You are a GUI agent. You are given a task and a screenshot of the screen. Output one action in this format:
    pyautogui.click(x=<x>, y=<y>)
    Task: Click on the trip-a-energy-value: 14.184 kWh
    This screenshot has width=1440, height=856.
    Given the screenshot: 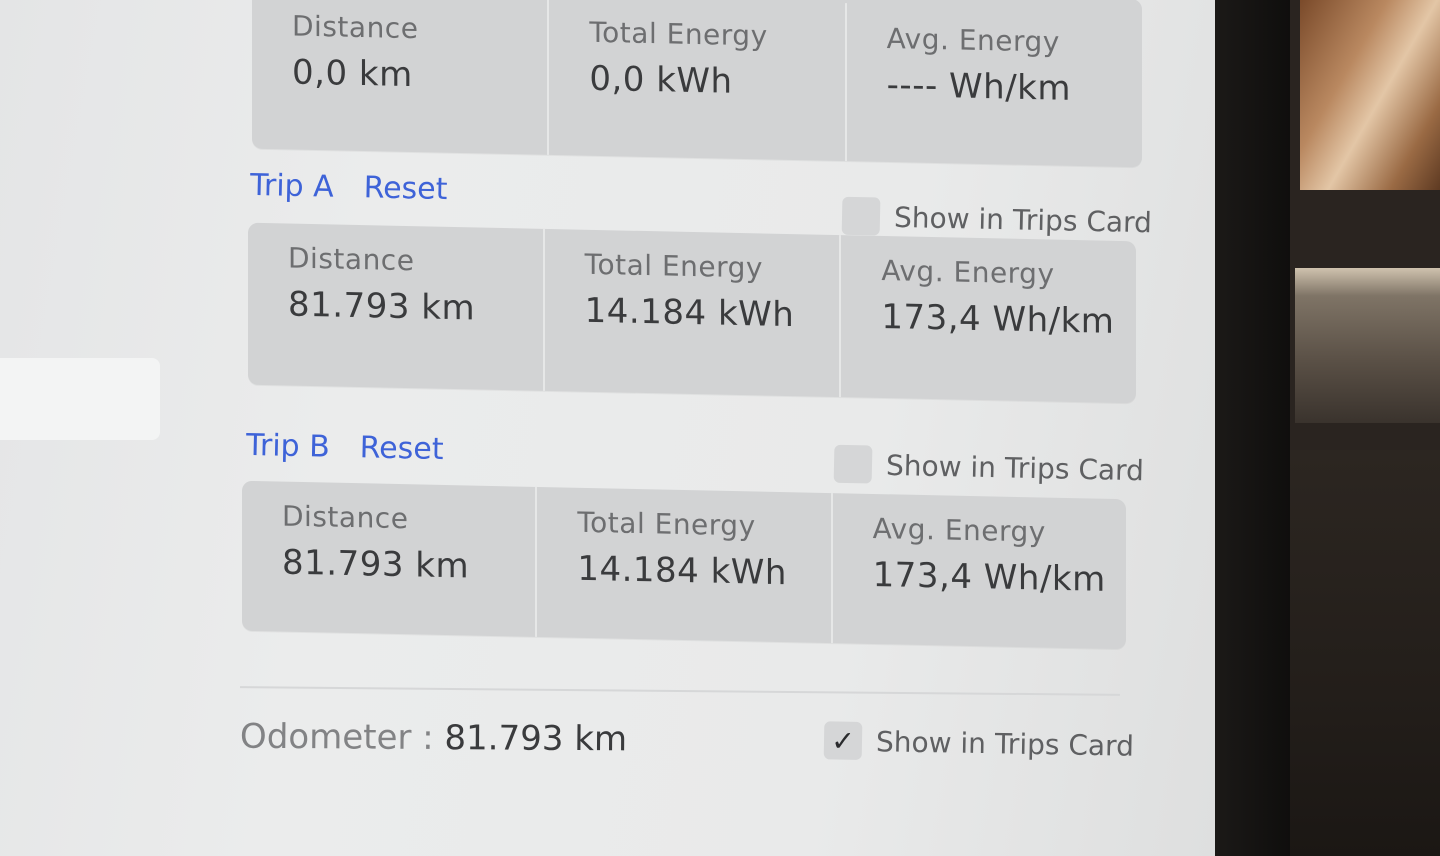 What is the action you would take?
    pyautogui.click(x=689, y=313)
    